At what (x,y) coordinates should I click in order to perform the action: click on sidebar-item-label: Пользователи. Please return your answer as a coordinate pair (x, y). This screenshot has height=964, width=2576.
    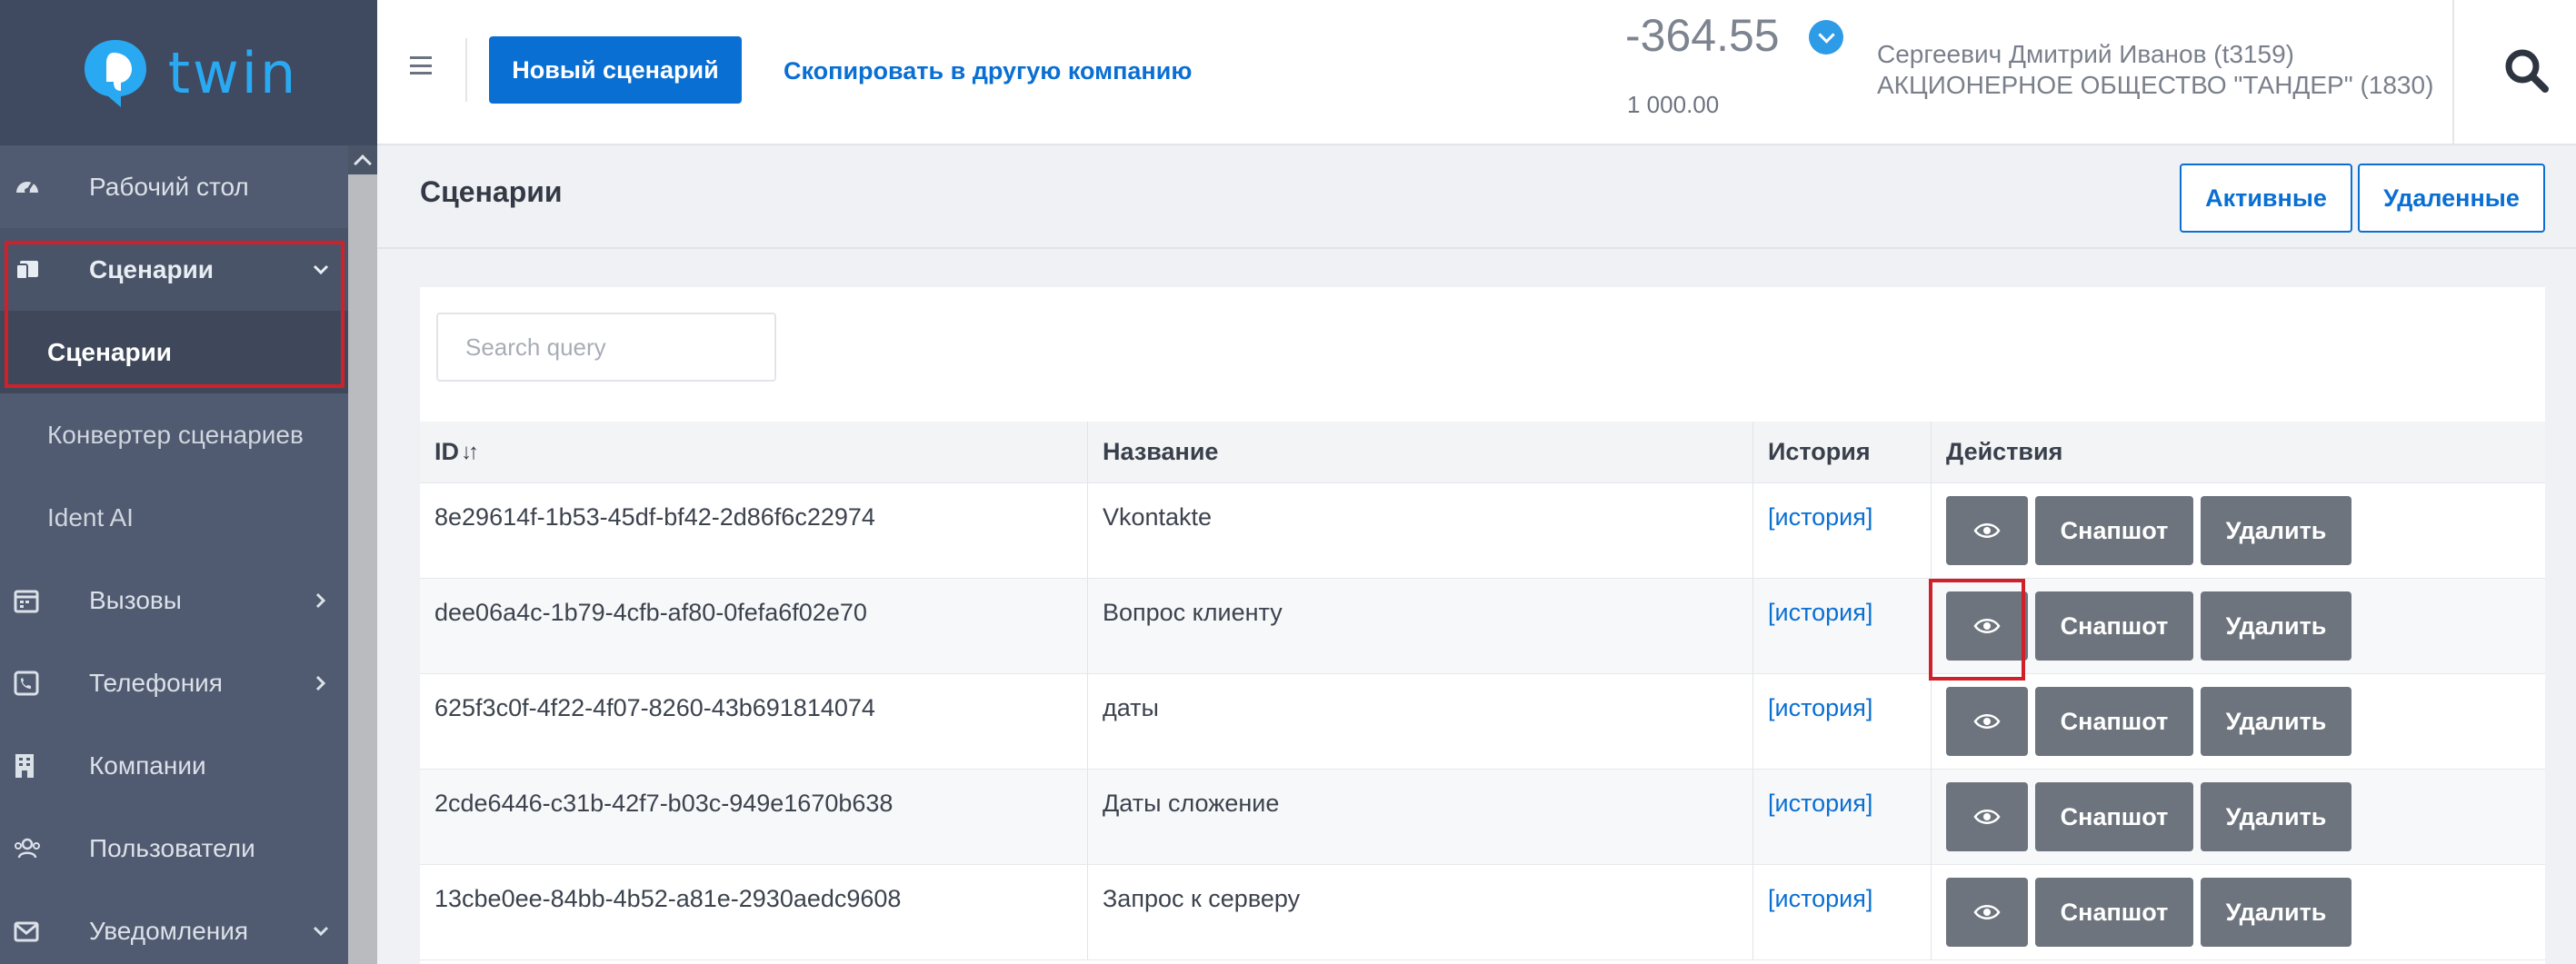
    Looking at the image, I should click on (172, 848).